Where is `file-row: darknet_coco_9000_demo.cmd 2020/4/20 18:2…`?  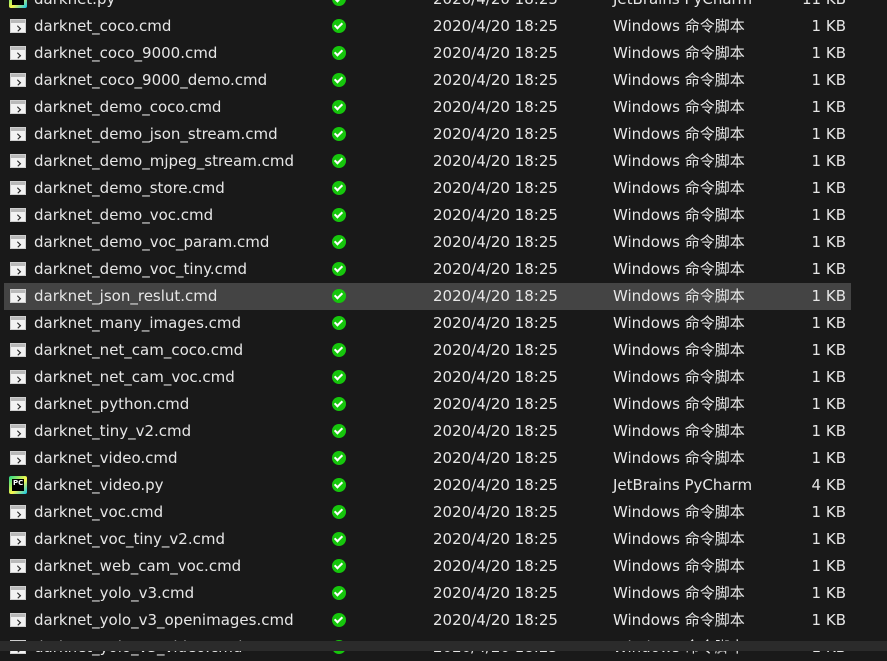 file-row: darknet_coco_9000_demo.cmd 2020/4/20 18:2… is located at coordinates (443, 80).